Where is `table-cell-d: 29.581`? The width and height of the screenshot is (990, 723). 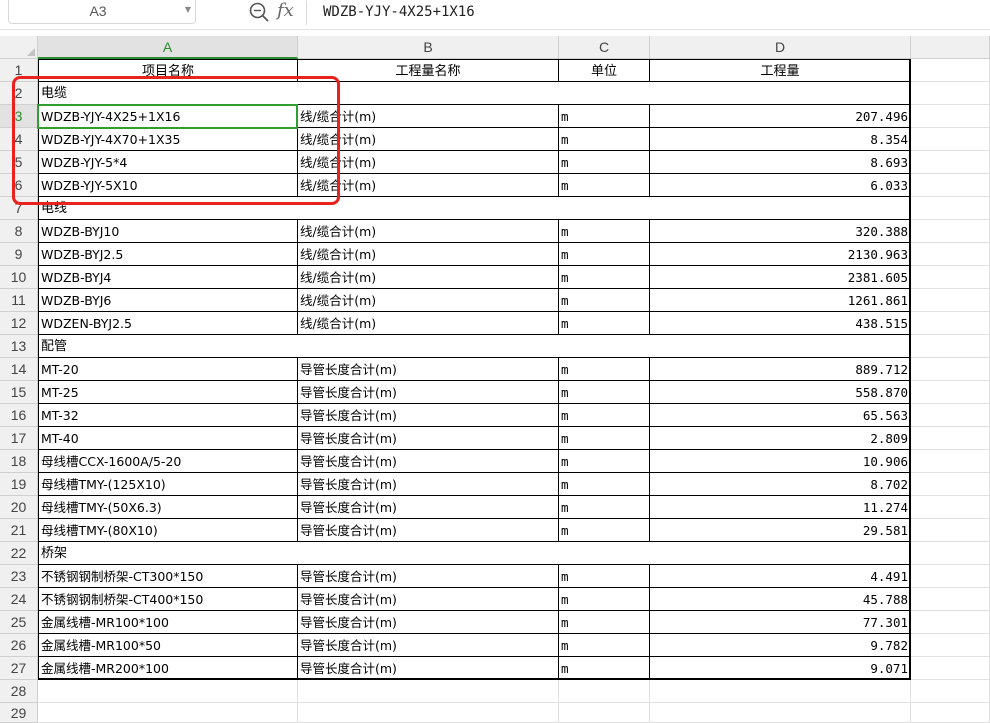
table-cell-d: 29.581 is located at coordinates (780, 530).